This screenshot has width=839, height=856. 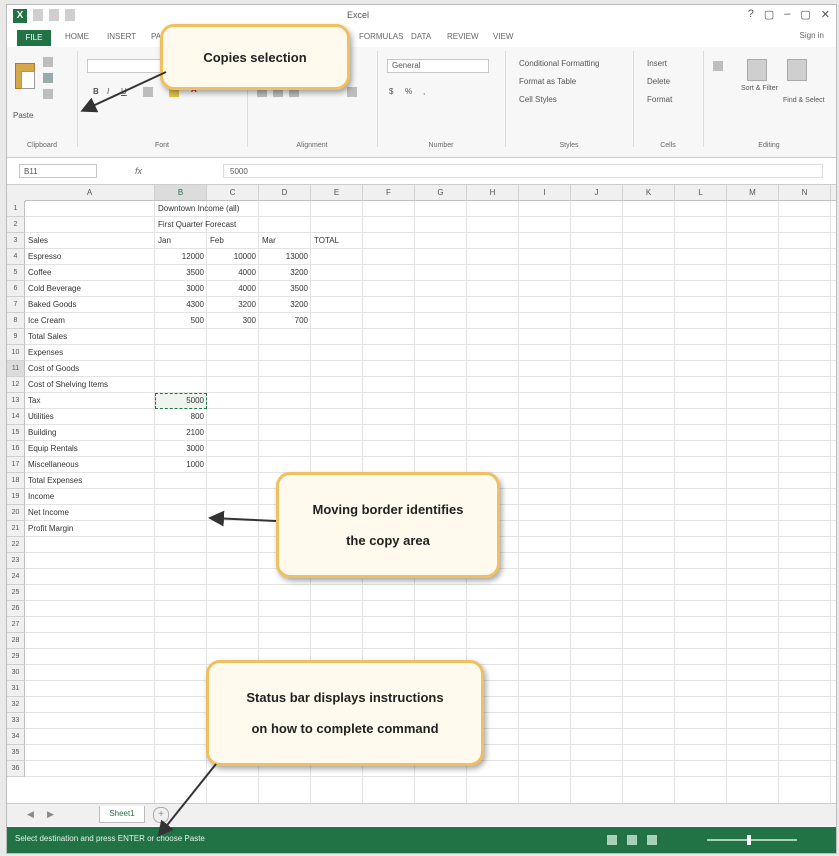 I want to click on column-header-n: N, so click(x=805, y=193).